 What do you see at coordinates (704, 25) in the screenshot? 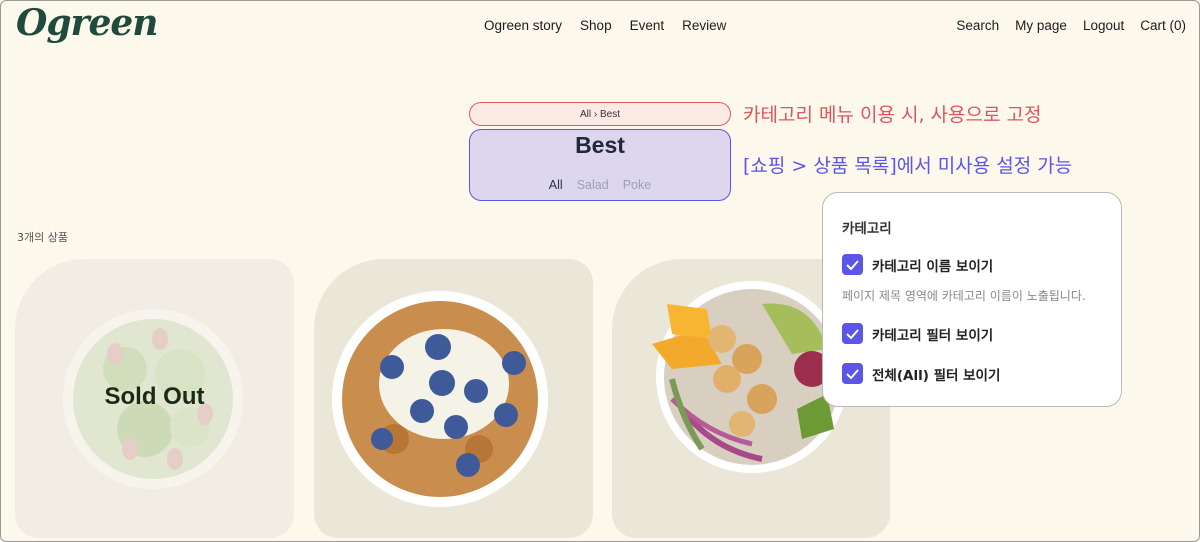
I see `nav-review: Review` at bounding box center [704, 25].